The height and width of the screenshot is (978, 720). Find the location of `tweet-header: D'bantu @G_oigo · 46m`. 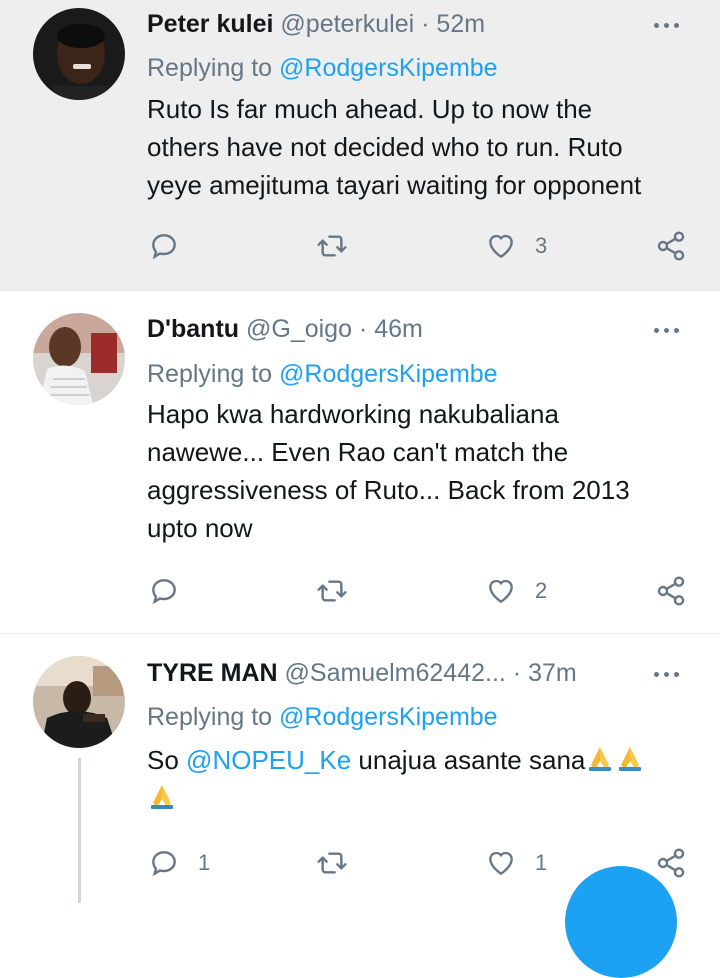

tweet-header: D'bantu @G_oigo · 46m is located at coordinates (413, 329).